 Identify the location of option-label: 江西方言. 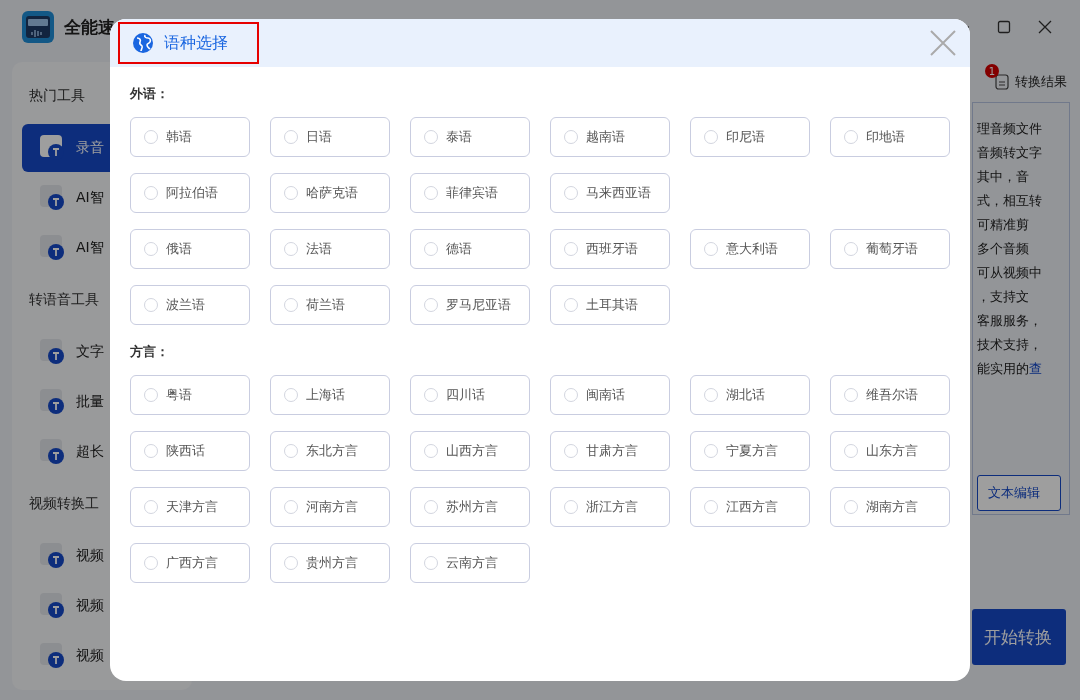
(752, 507).